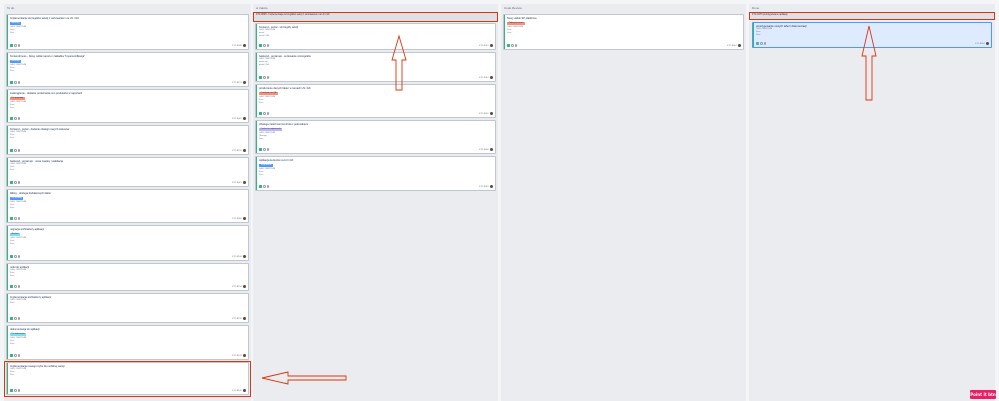 The height and width of the screenshot is (401, 999). What do you see at coordinates (304, 378) in the screenshot?
I see `arrow-shape-left` at bounding box center [304, 378].